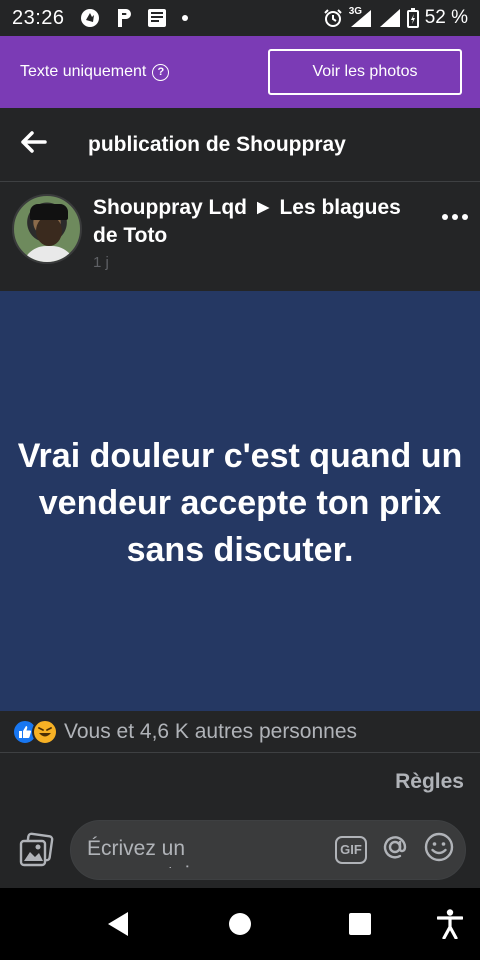  Describe the element at coordinates (333, 18) in the screenshot. I see `alarm-icon` at that location.